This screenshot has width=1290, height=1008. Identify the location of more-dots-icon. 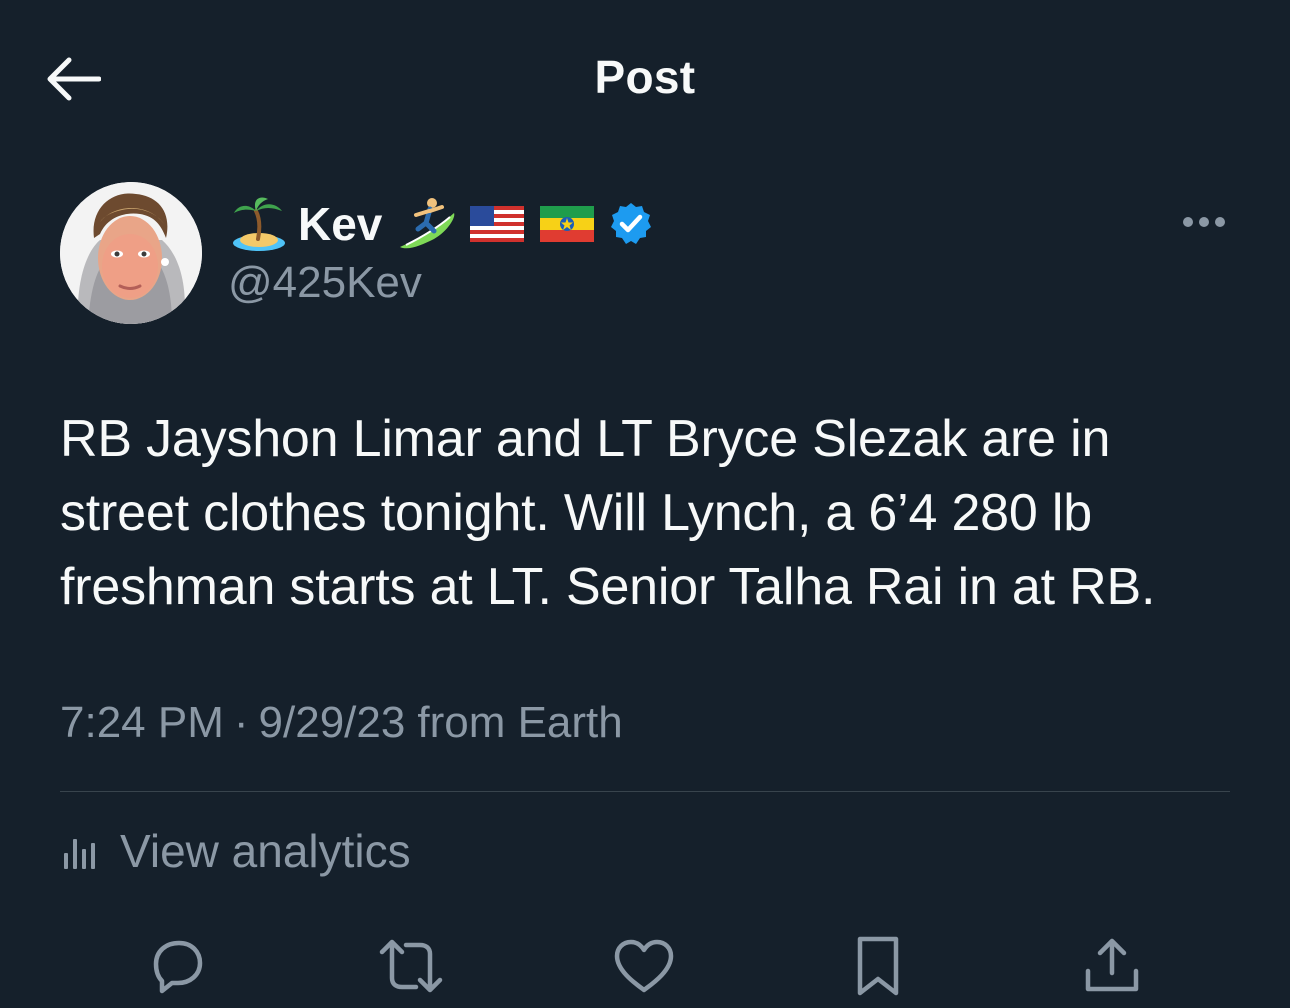
(1204, 222).